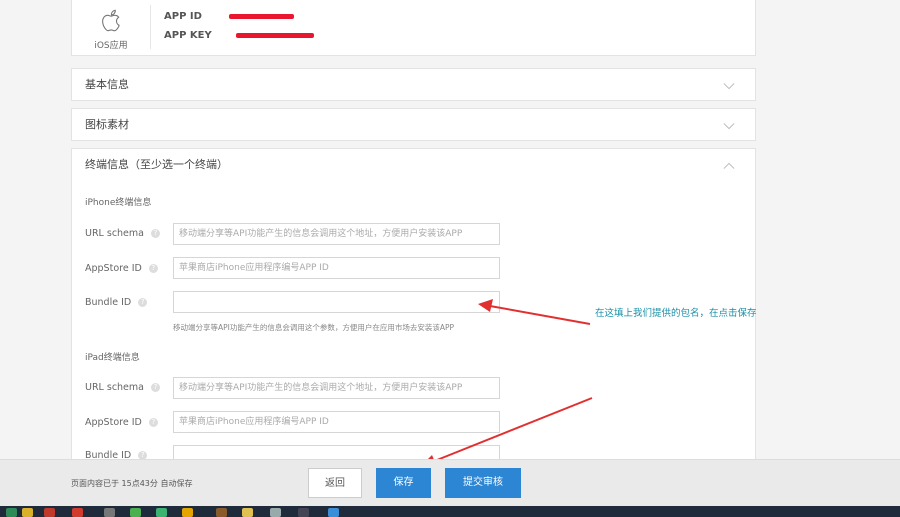  Describe the element at coordinates (188, 35) in the screenshot. I see `app-key-label: APP KEY` at that location.